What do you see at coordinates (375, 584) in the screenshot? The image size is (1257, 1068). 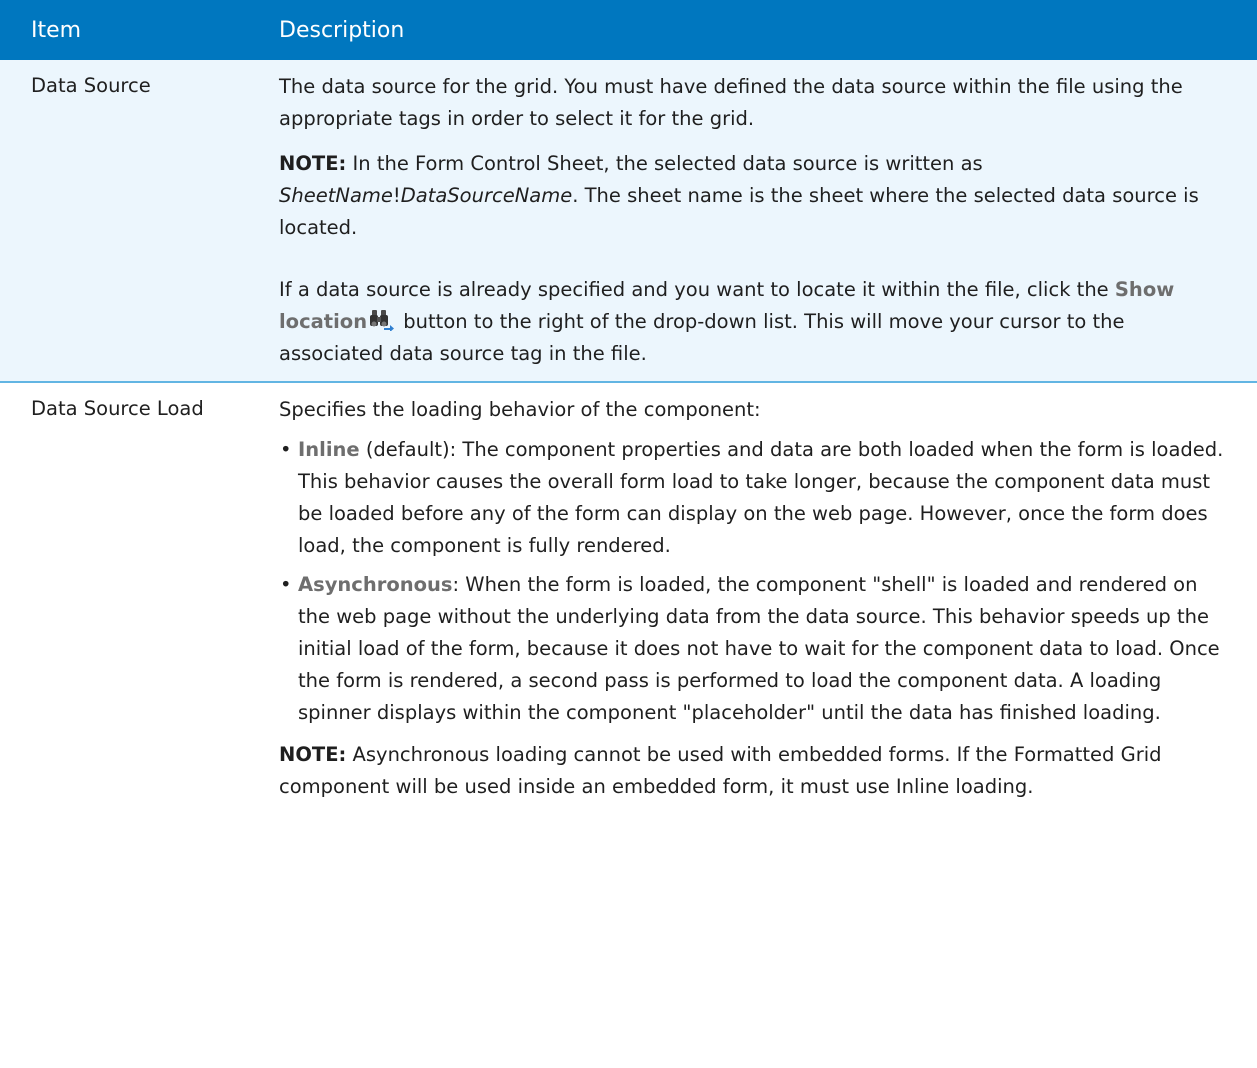 I see `option-term: Asynchronous` at bounding box center [375, 584].